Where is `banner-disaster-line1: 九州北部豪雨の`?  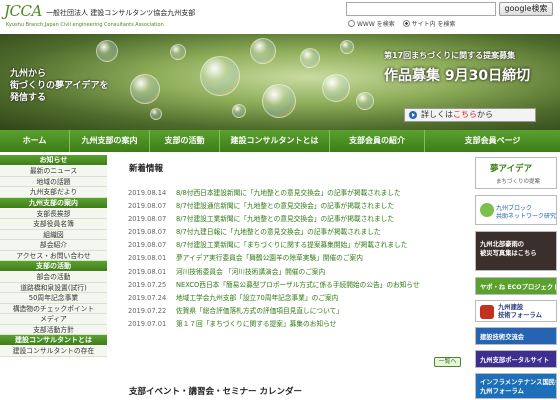 banner-disaster-line1: 九州北部豪雨の is located at coordinates (502, 244).